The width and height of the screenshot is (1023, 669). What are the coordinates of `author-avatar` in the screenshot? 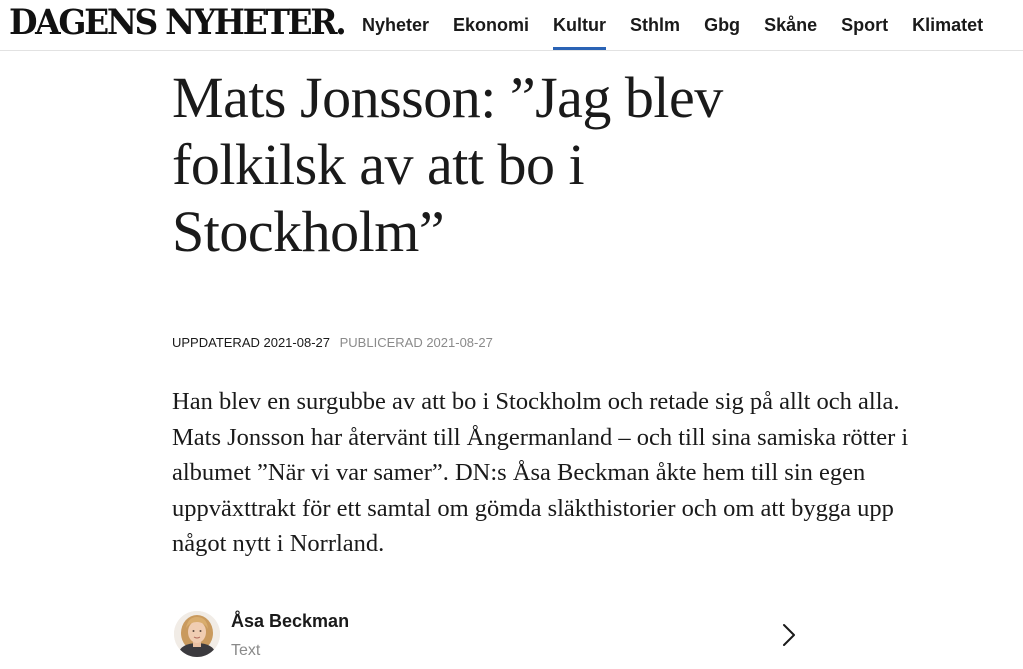 It's located at (197, 634).